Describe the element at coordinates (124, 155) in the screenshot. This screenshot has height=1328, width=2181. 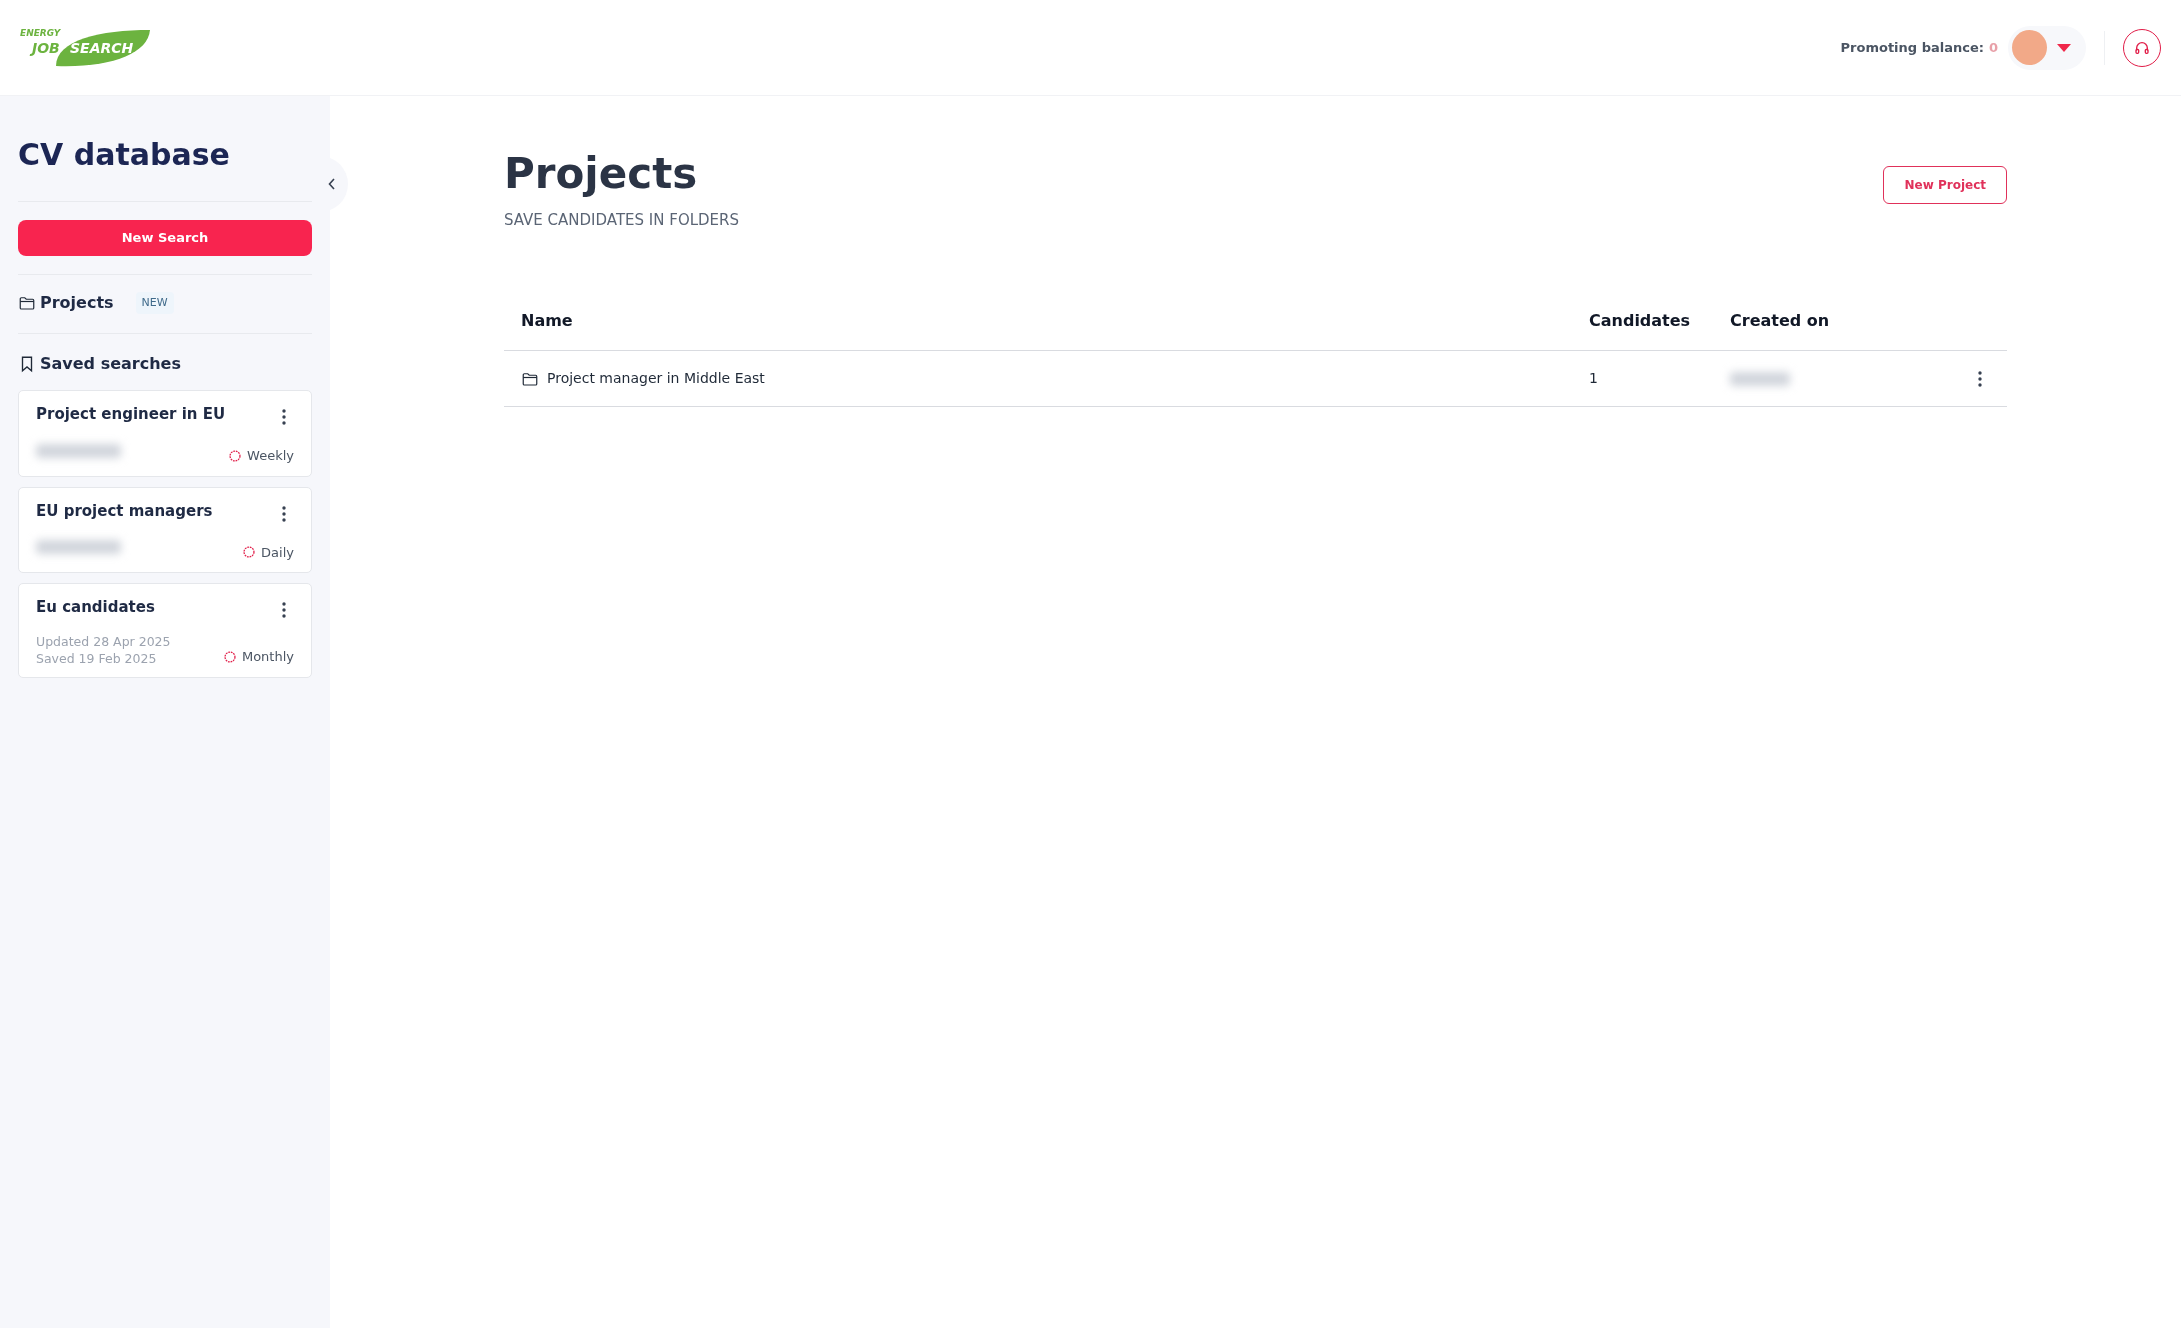
I see `sidebar-title: CV database` at that location.